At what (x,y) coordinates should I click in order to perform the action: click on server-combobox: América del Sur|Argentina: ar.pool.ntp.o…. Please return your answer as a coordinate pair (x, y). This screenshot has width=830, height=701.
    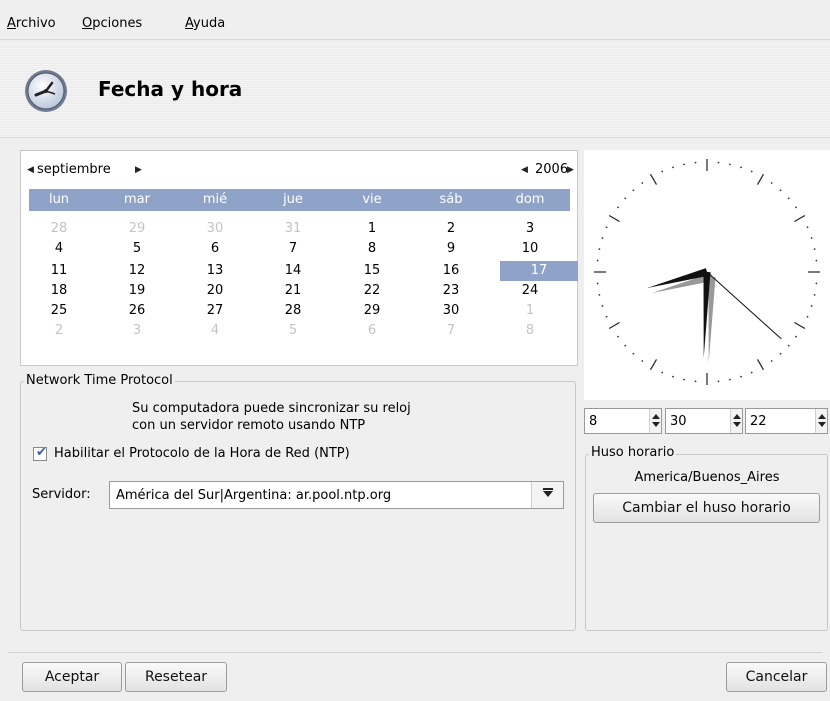
    Looking at the image, I should click on (336, 495).